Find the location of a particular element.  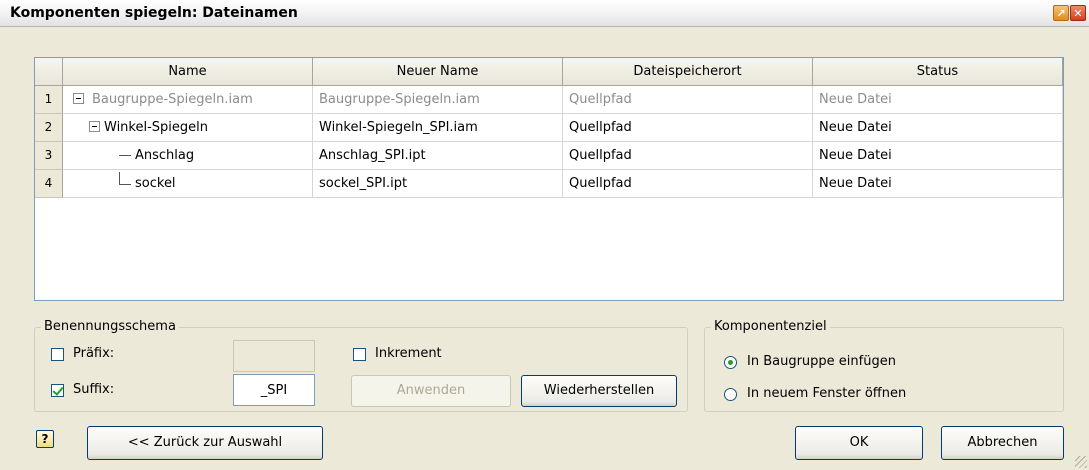

row-number: 4 is located at coordinates (49, 184).